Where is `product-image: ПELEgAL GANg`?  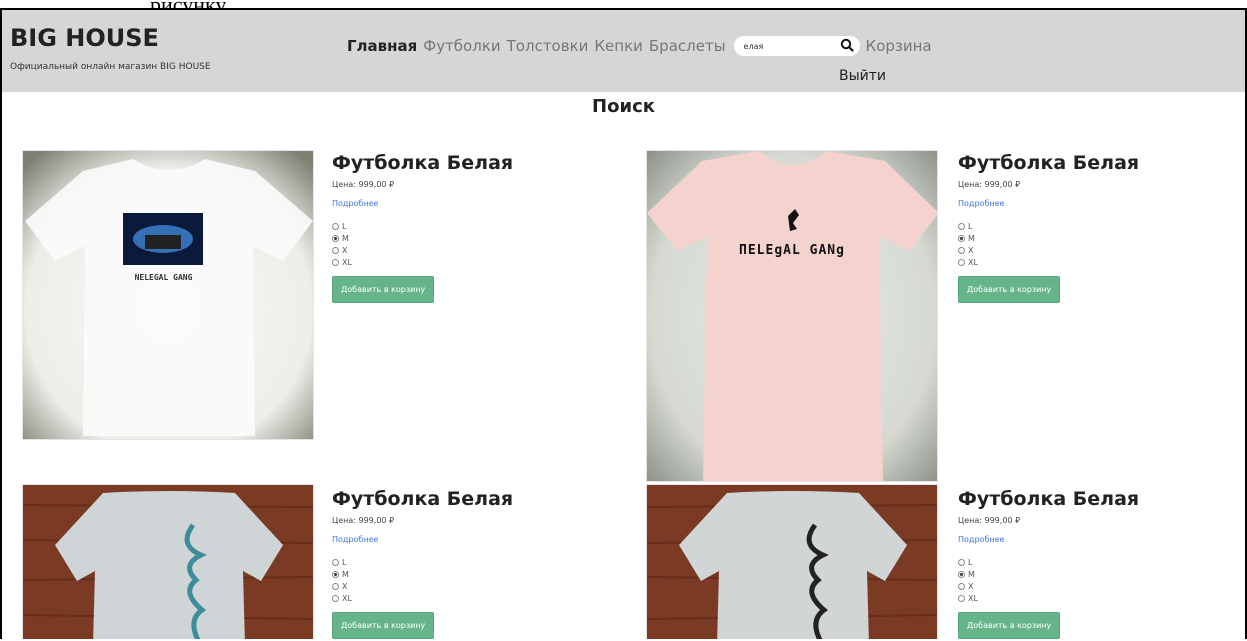 product-image: ПELEgAL GANg is located at coordinates (792, 316).